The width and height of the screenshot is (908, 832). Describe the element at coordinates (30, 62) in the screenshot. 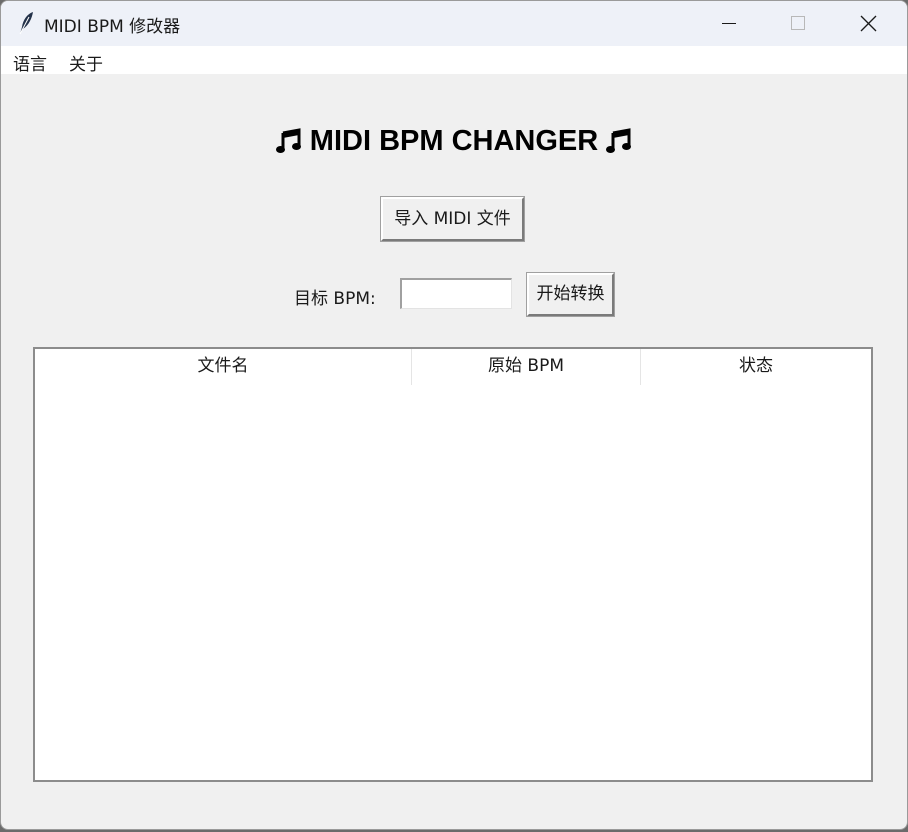

I see `menu-language: 语言` at that location.